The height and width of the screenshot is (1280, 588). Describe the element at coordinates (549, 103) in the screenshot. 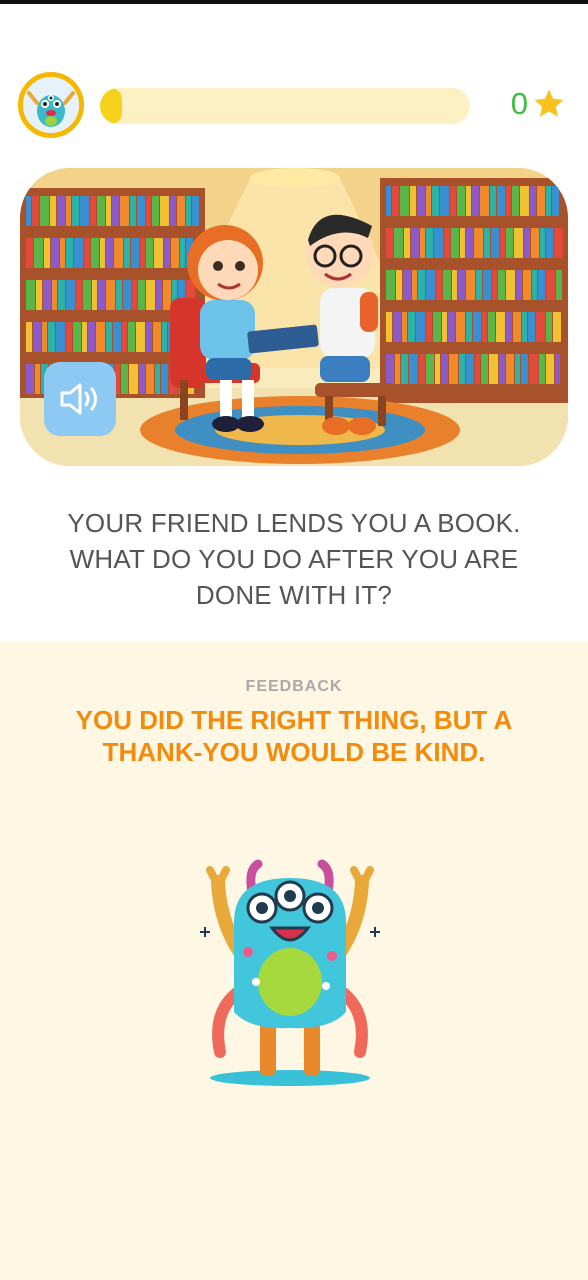

I see `star-icon` at that location.